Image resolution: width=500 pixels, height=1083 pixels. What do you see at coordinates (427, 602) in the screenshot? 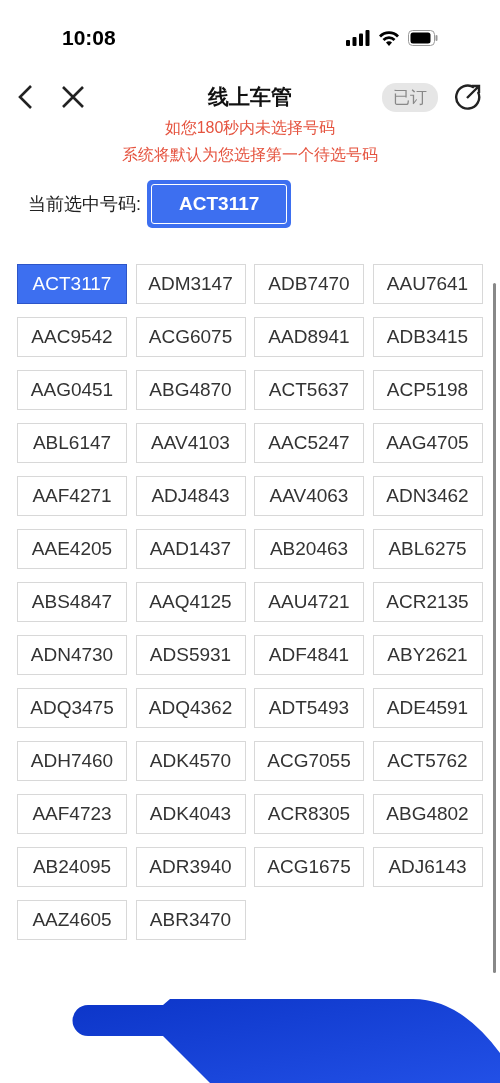
I see `plate-option: ACR2135` at bounding box center [427, 602].